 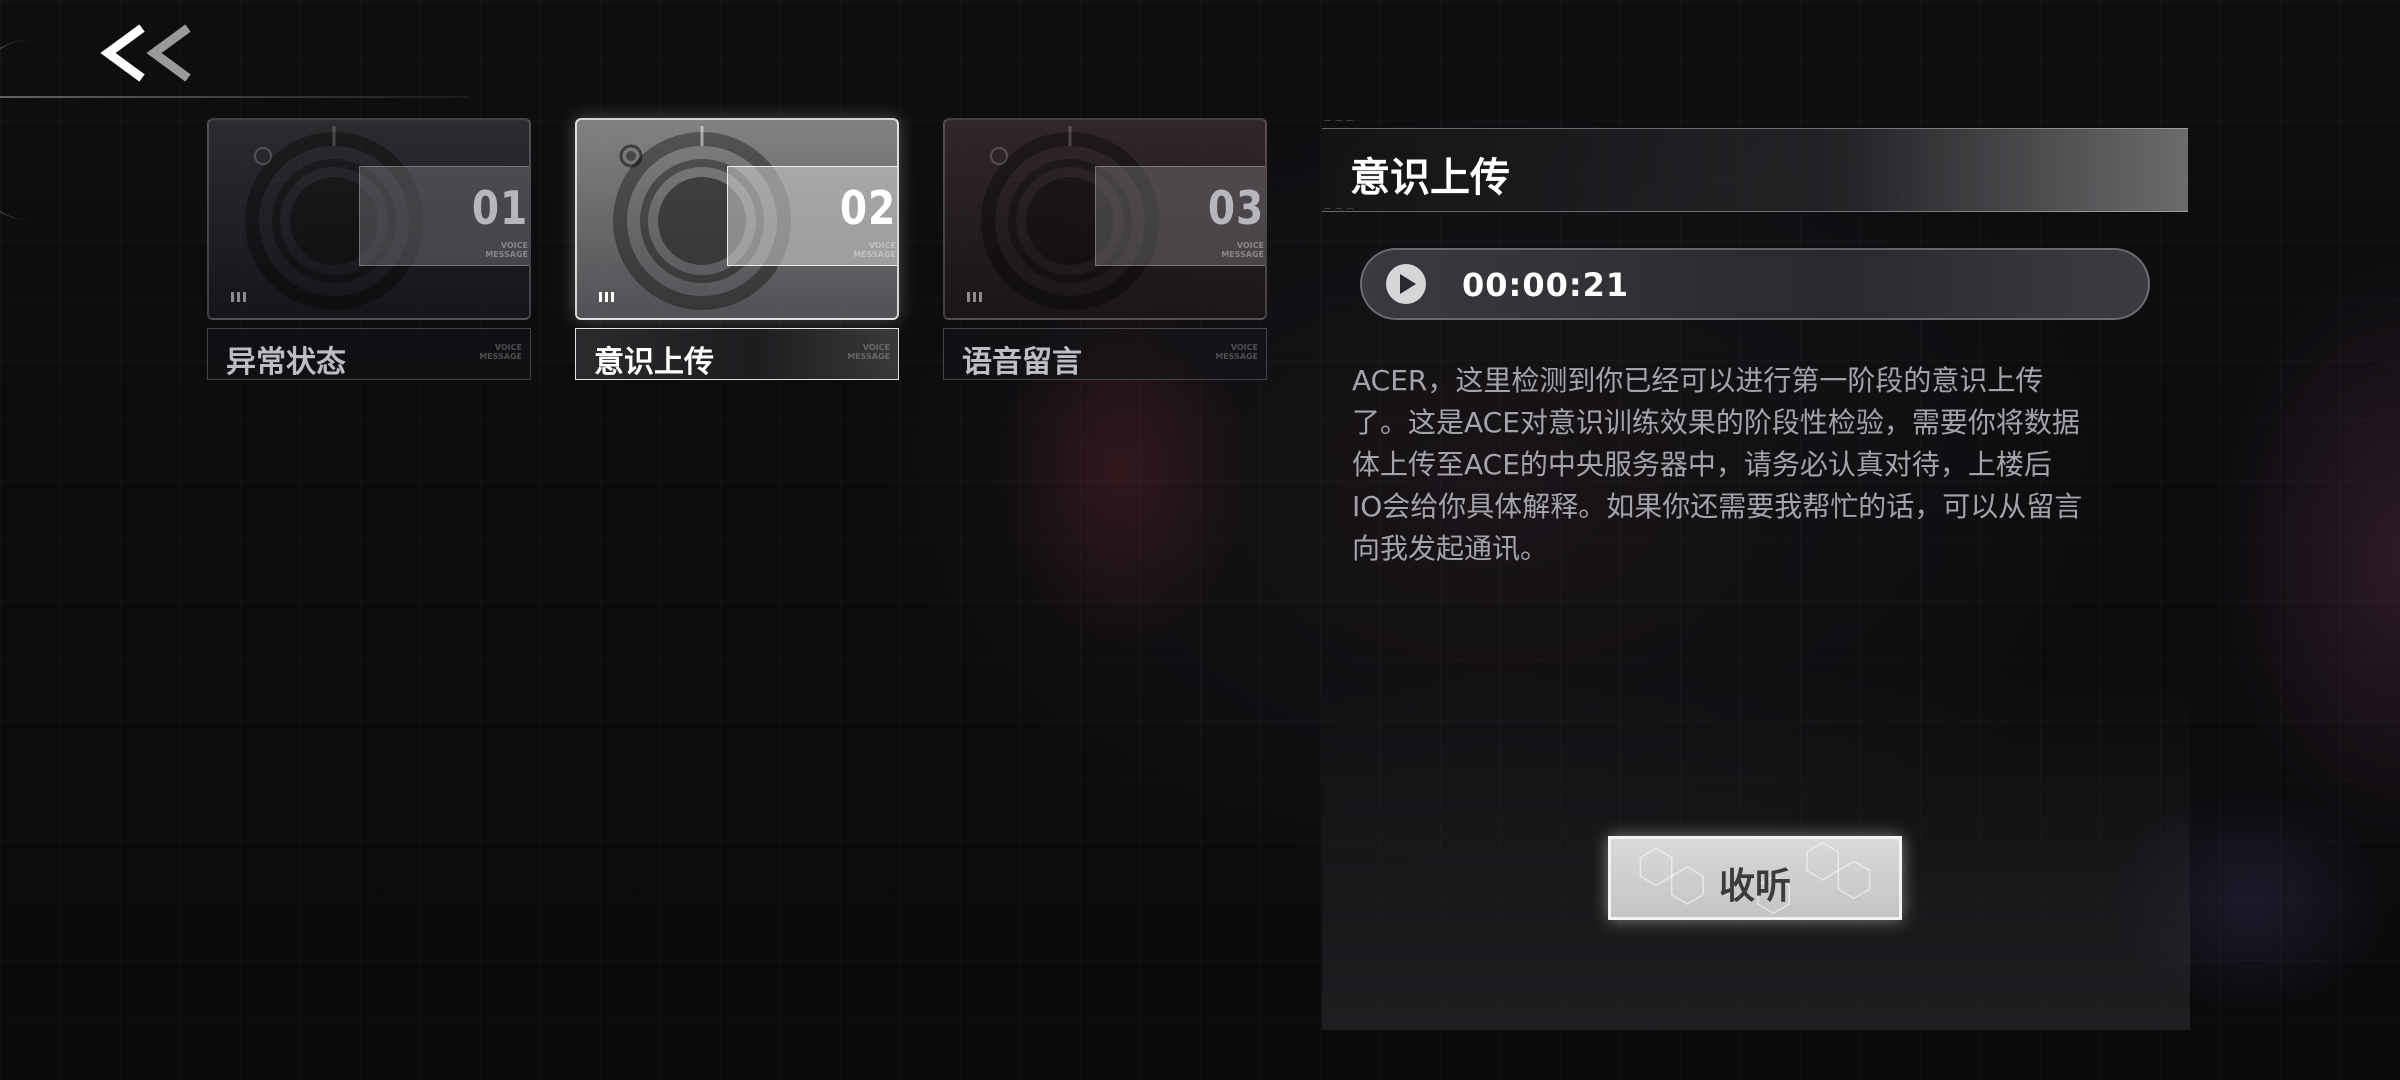 What do you see at coordinates (812, 216) in the screenshot?
I see `card-number-plate: 02 VOICE MESSAGE` at bounding box center [812, 216].